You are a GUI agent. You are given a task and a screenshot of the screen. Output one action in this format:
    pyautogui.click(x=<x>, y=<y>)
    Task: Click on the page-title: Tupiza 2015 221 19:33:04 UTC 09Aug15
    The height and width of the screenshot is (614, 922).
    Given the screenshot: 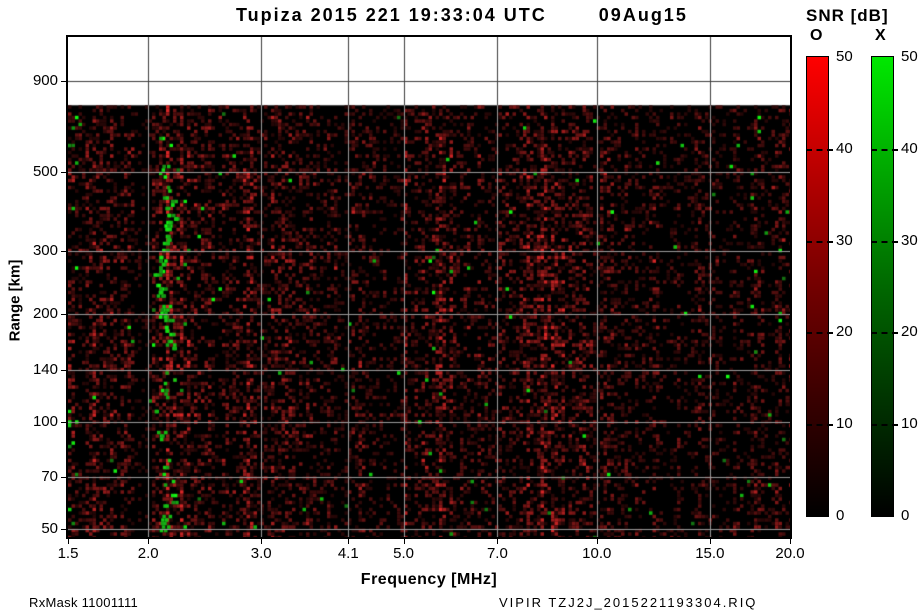 What is the action you would take?
    pyautogui.click(x=462, y=15)
    